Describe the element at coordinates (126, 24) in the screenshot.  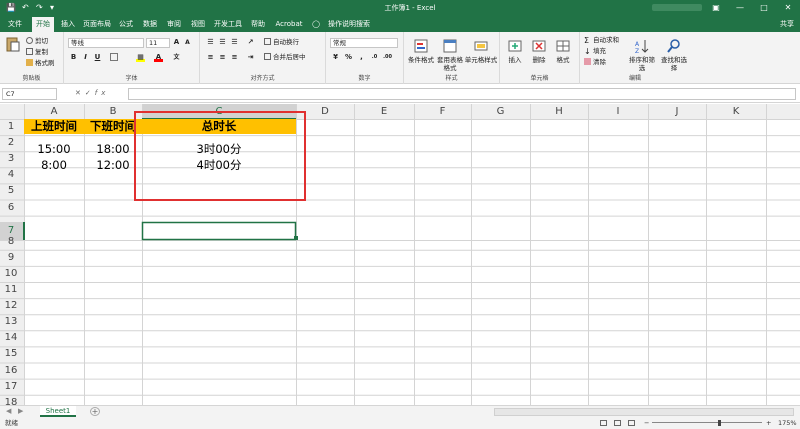
I see `tab-formulas: 公式` at that location.